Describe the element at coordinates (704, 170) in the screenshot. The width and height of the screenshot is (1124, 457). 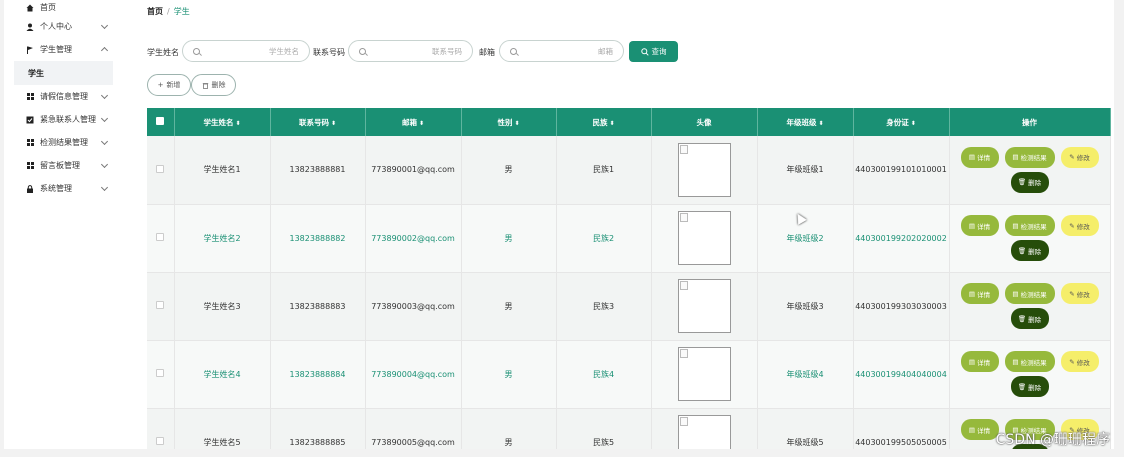
I see `cell-avatar` at that location.